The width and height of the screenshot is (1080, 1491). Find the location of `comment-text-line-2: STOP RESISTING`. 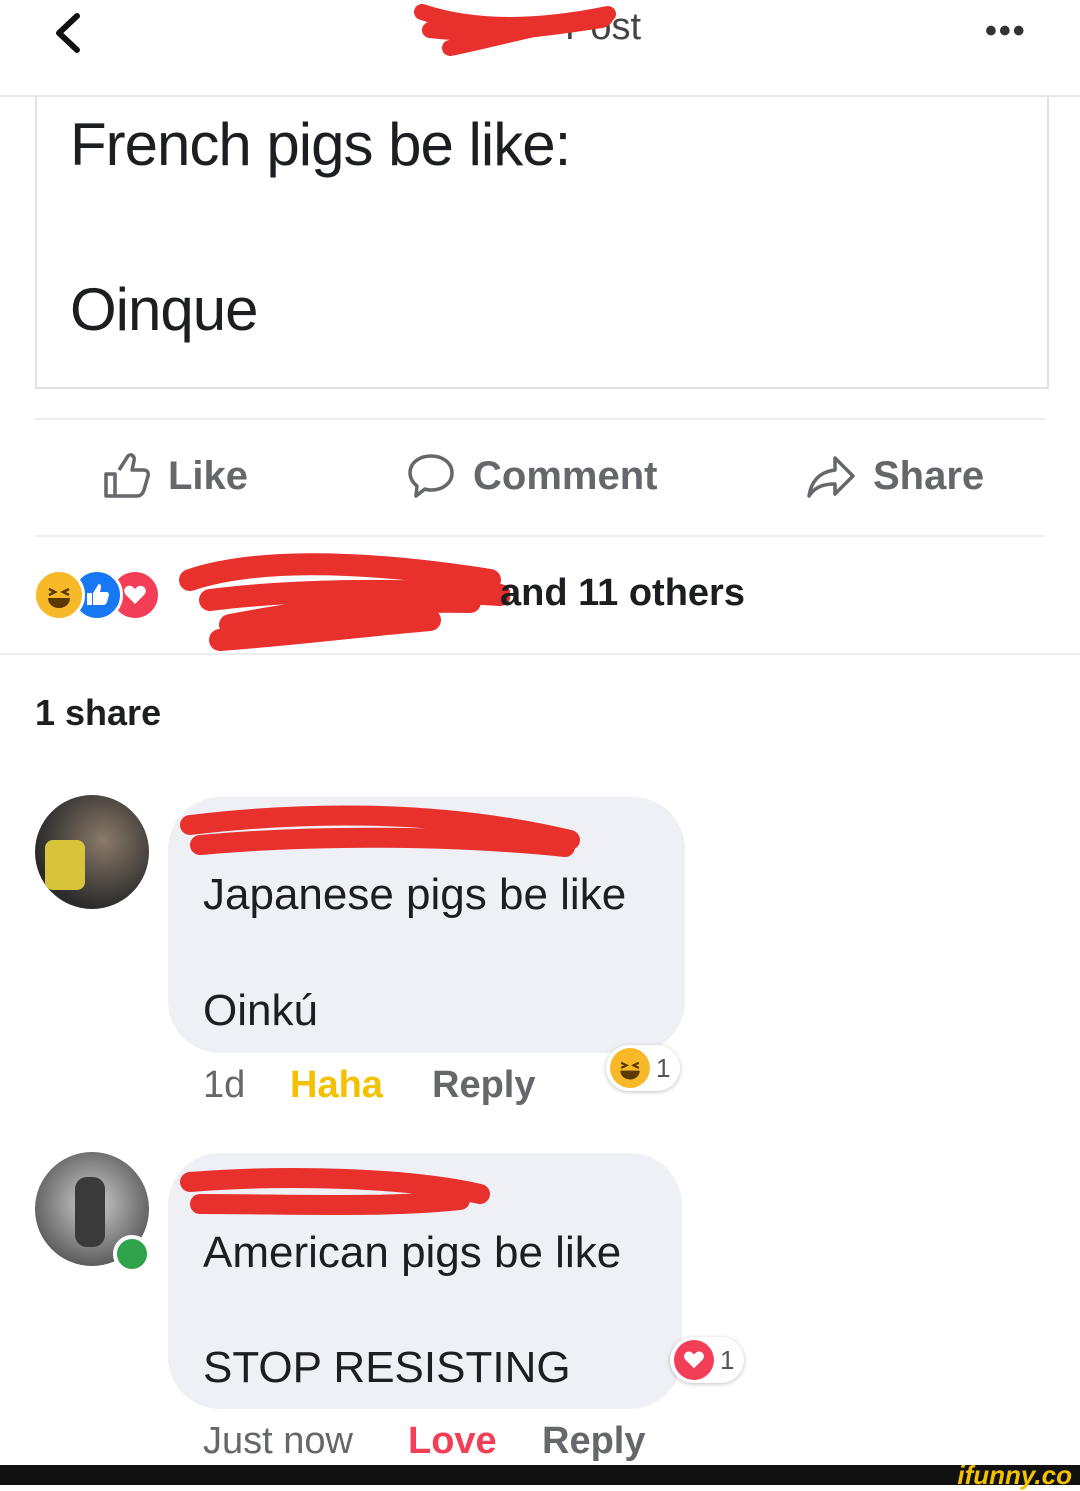

comment-text-line-2: STOP RESISTING is located at coordinates (387, 1367).